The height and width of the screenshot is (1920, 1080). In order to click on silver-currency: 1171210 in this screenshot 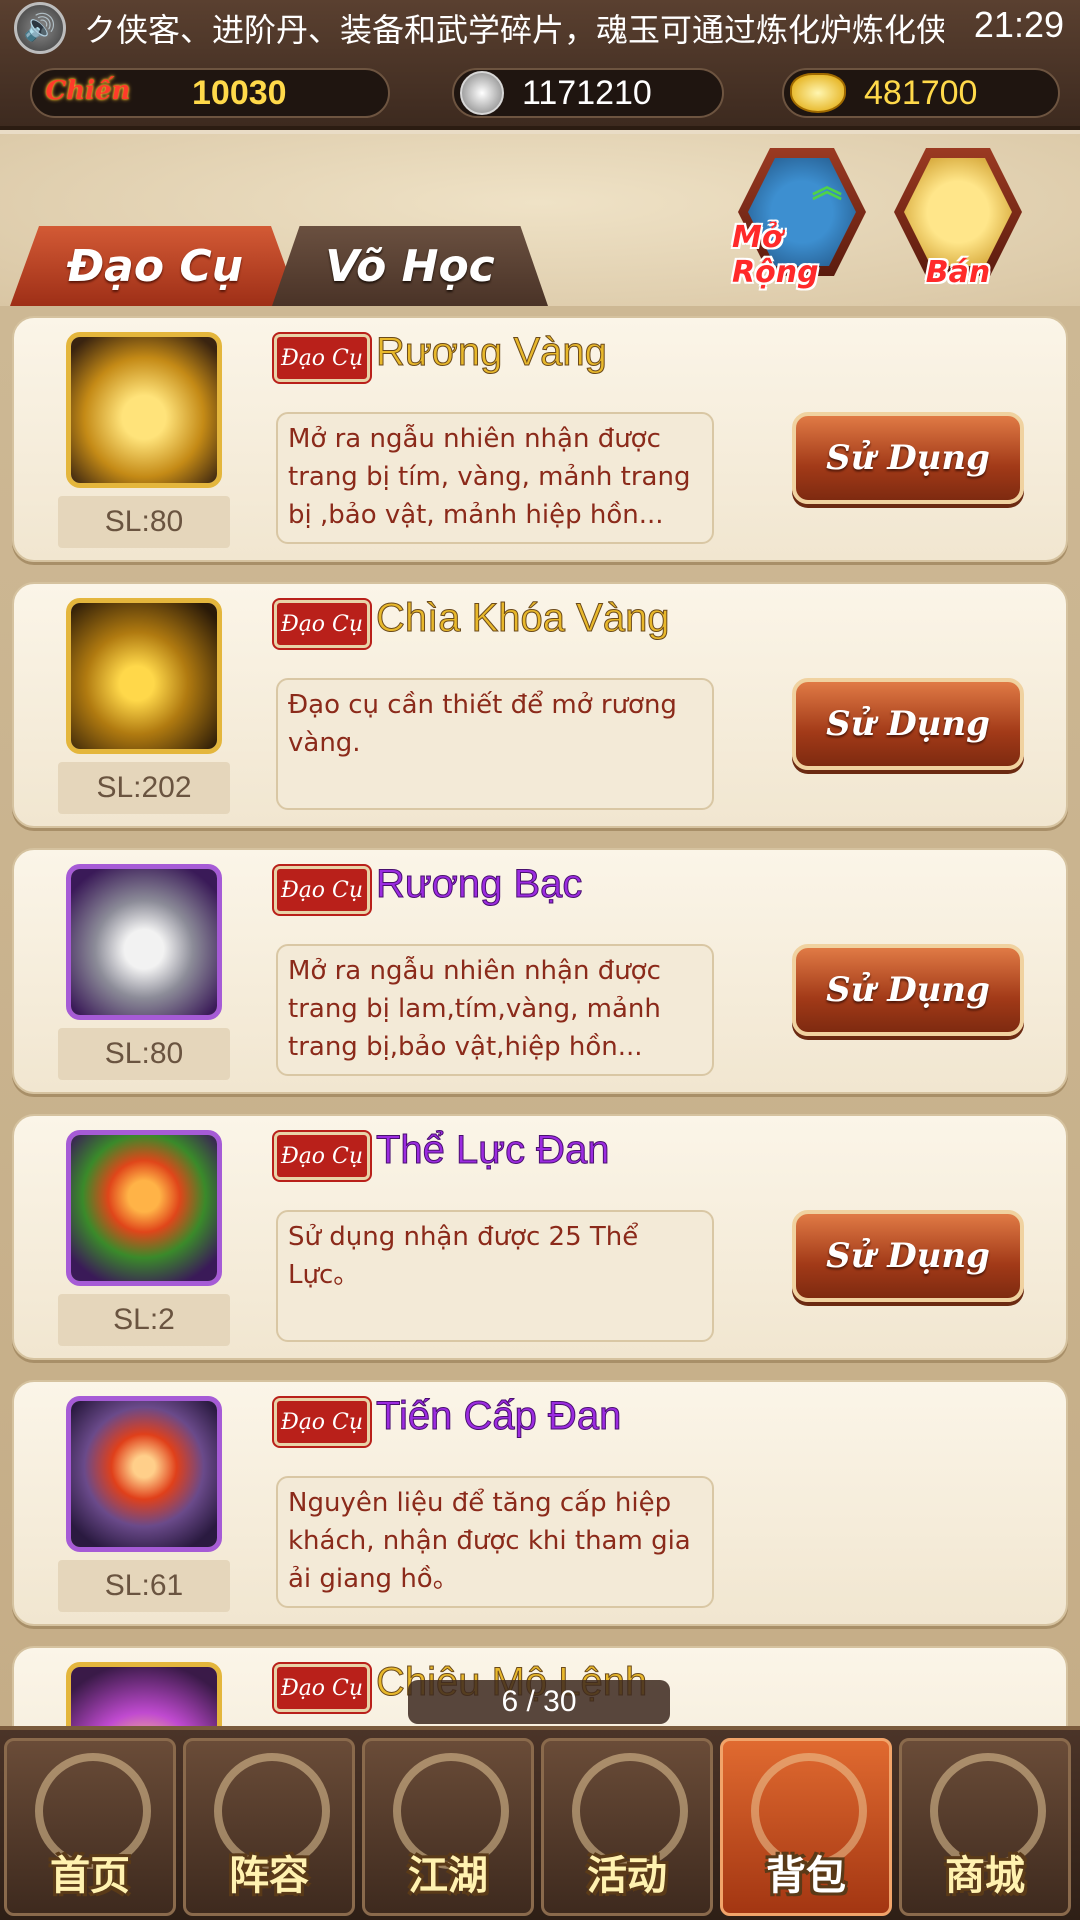, I will do `click(588, 93)`.